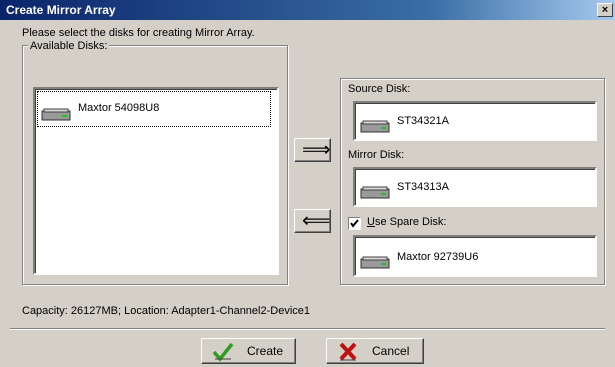 The image size is (615, 367). Describe the element at coordinates (371, 222) in the screenshot. I see `use-spare-disk-accelerator: U` at that location.